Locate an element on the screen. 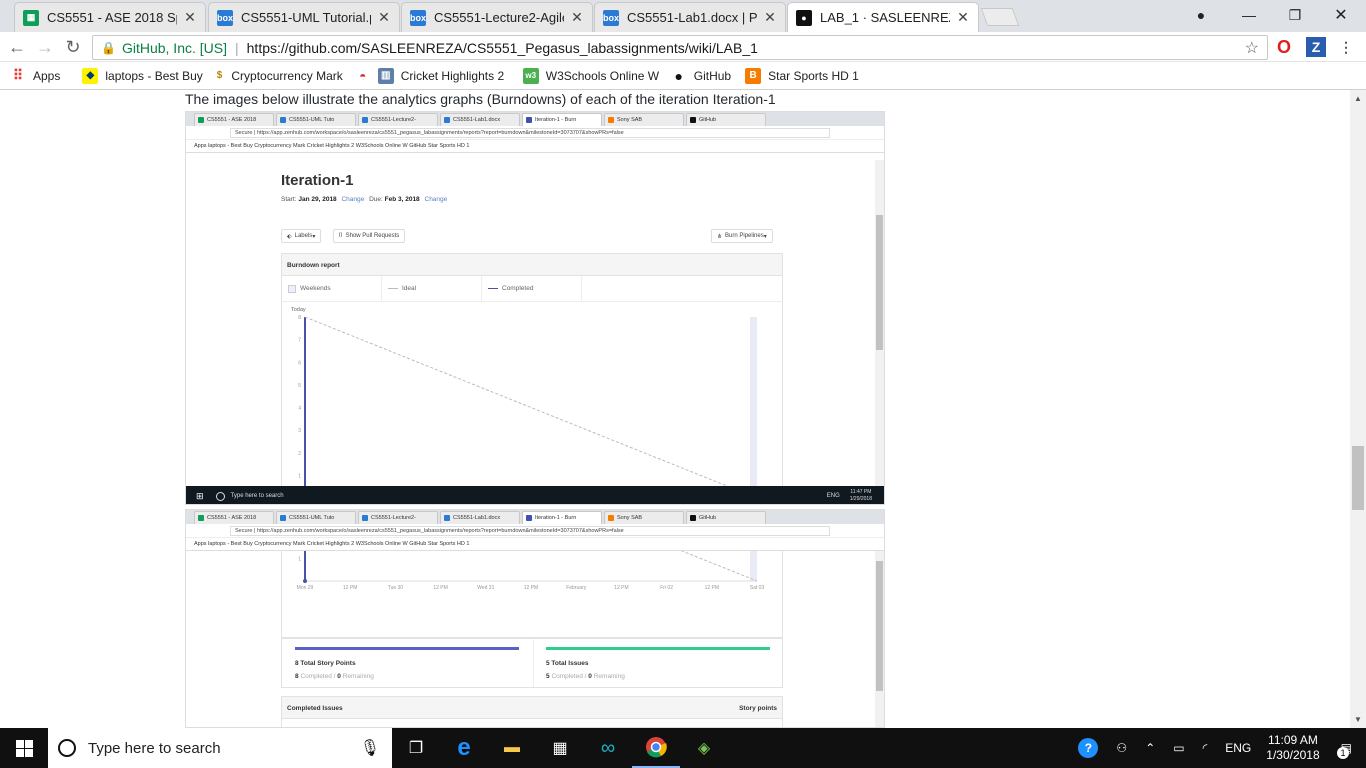  completed-issues-panel: Completed Issues Story points is located at coordinates (532, 711).